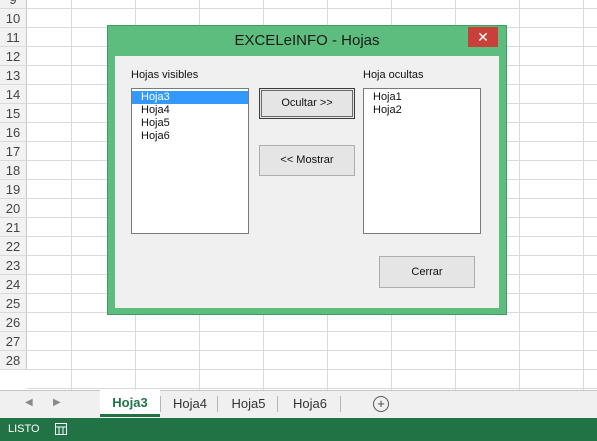 This screenshot has width=597, height=441. Describe the element at coordinates (165, 75) in the screenshot. I see `visible-sheets-label: Hojas visibles` at that location.